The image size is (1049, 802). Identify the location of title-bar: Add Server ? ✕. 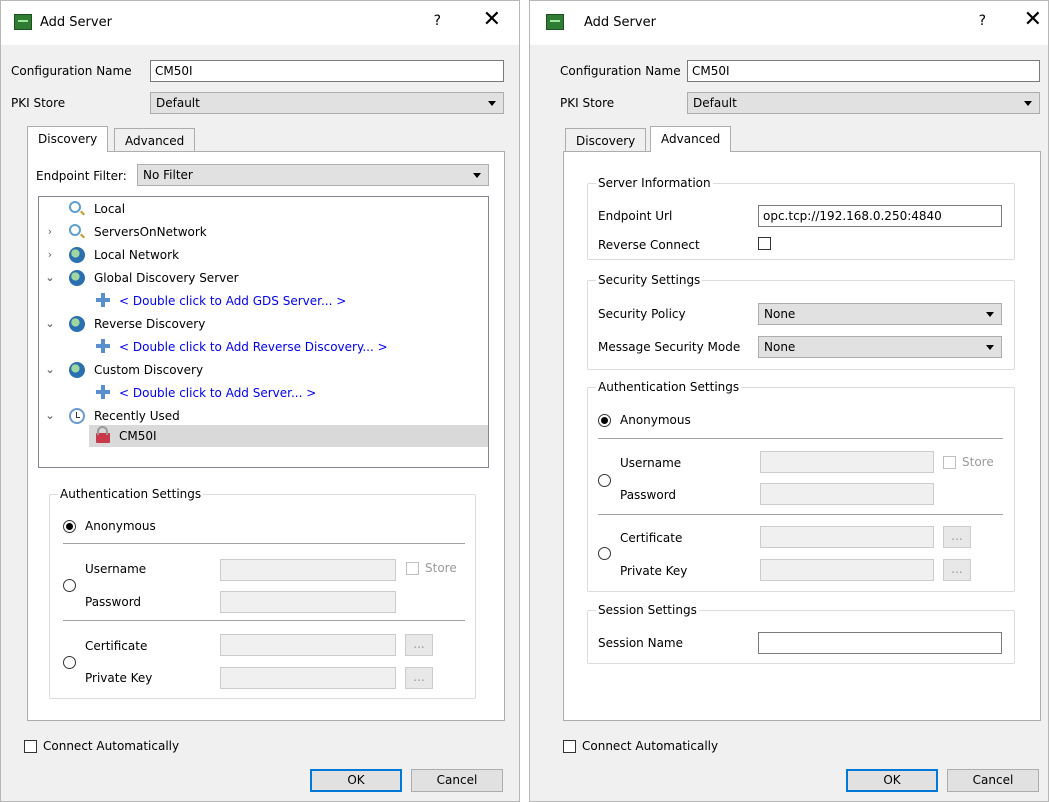
(789, 23).